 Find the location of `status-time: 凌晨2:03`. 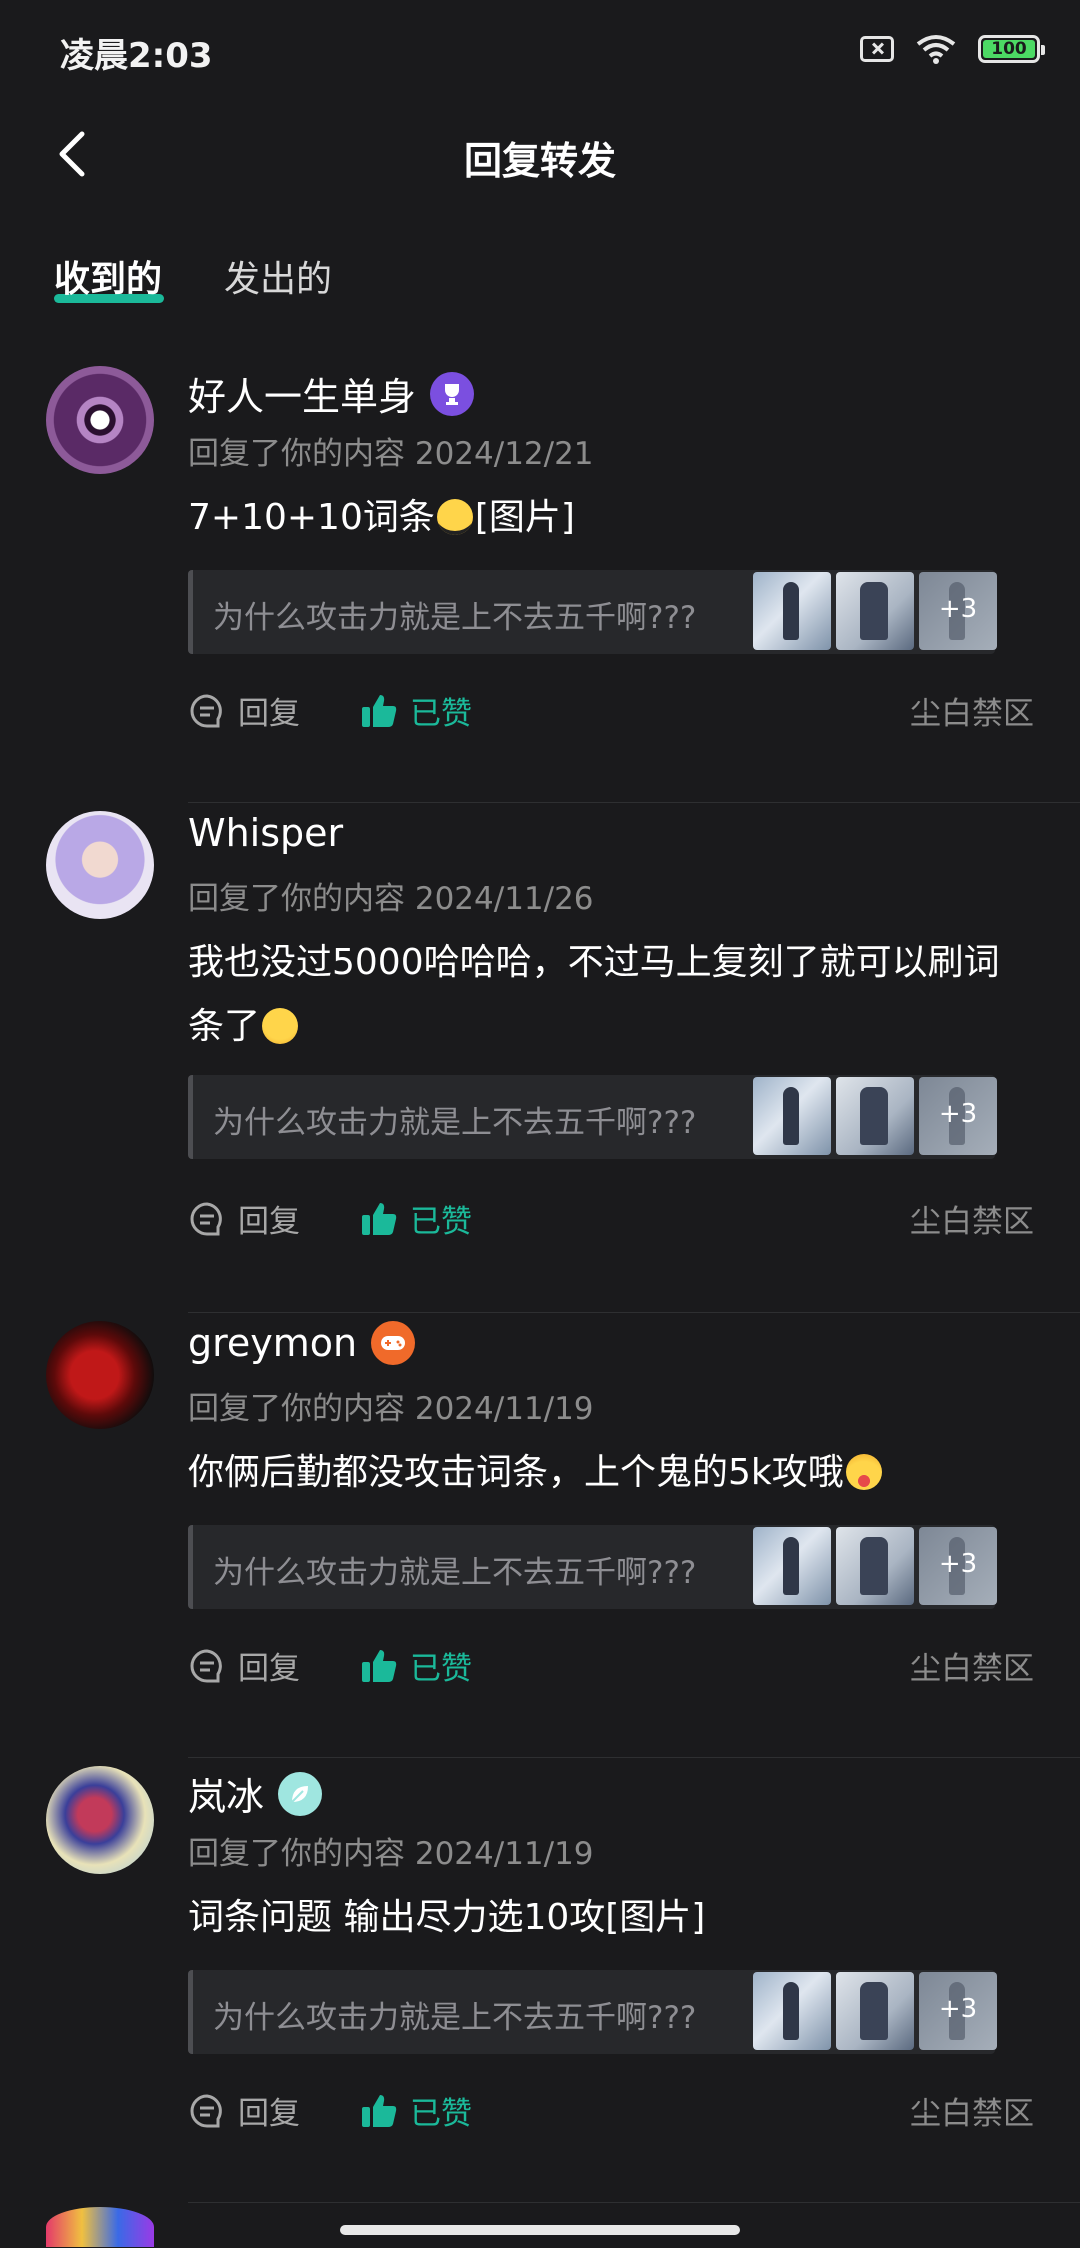

status-time: 凌晨2:03 is located at coordinates (136, 56).